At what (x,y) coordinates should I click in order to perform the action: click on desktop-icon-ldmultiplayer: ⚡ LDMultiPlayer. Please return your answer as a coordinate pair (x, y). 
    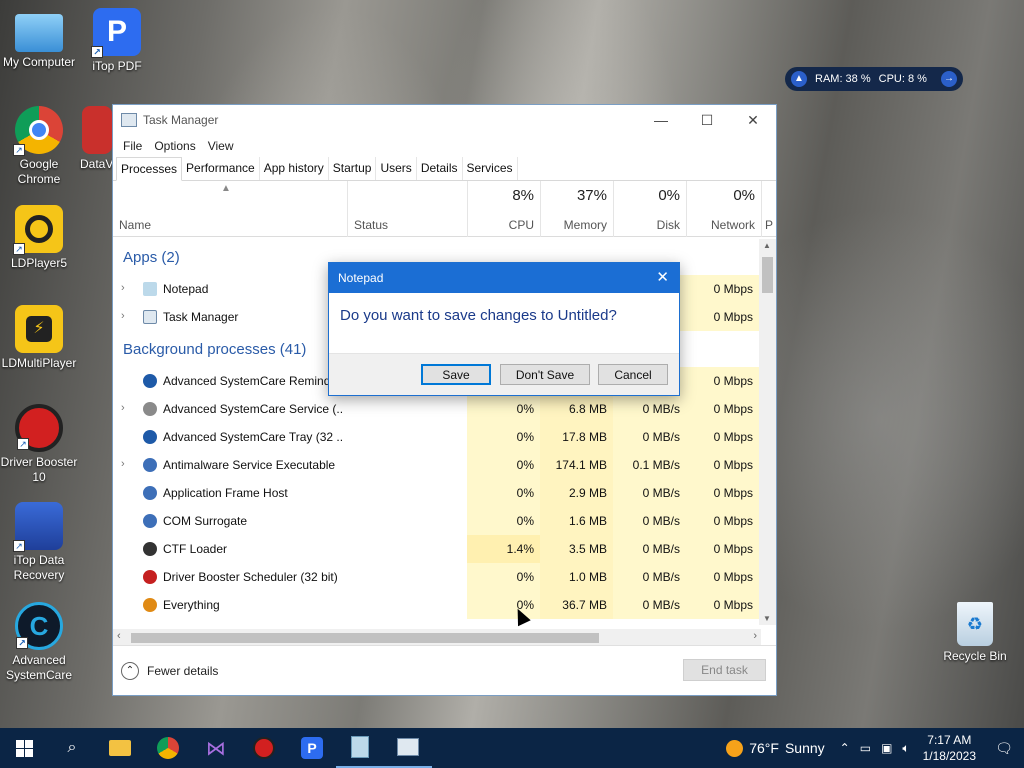
    Looking at the image, I should click on (39, 338).